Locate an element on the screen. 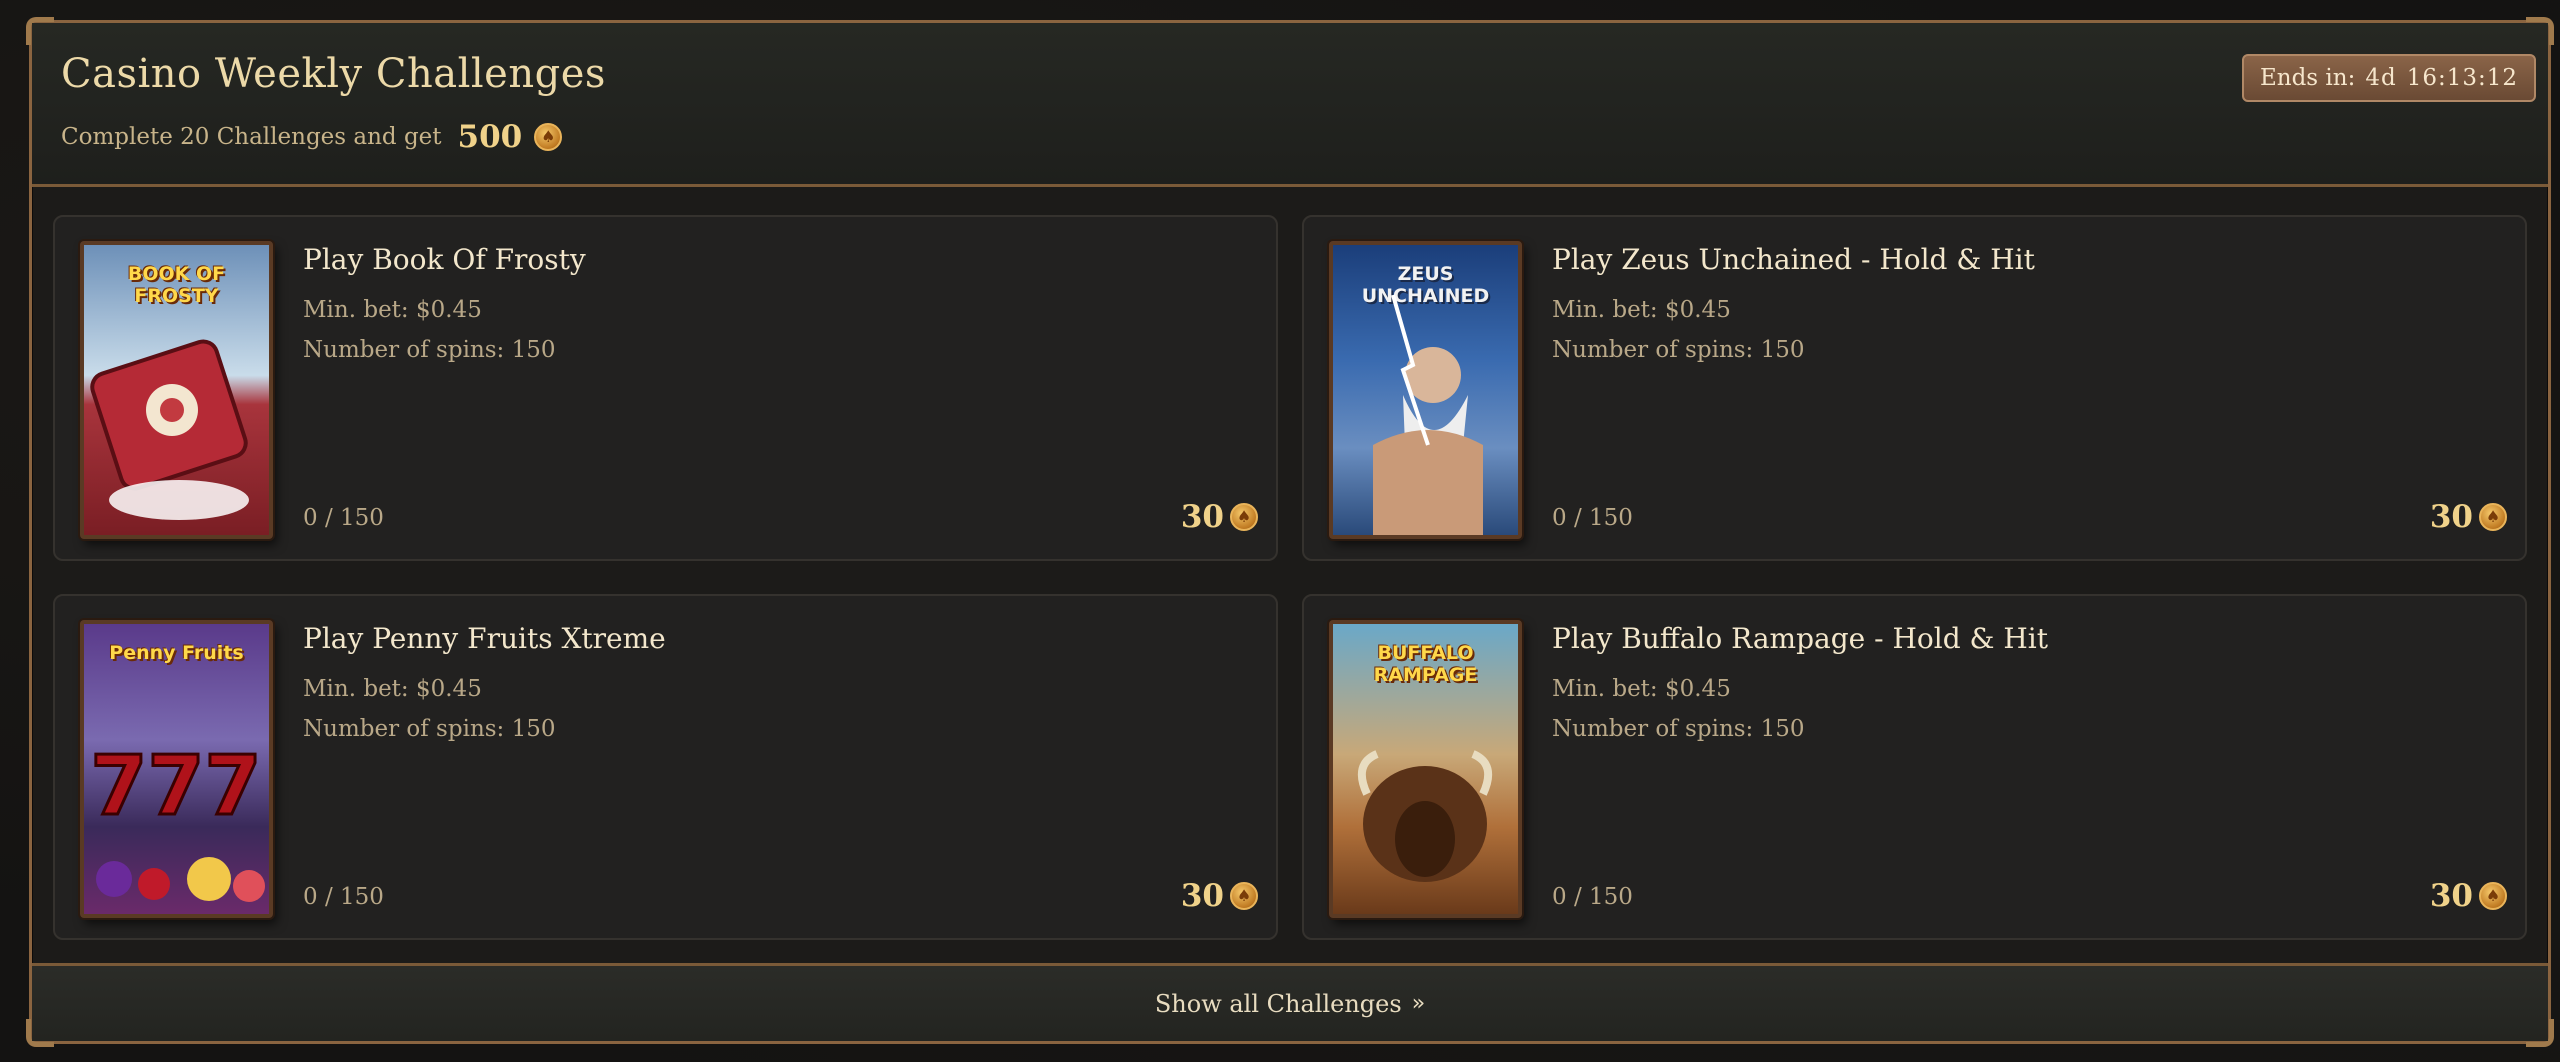 Image resolution: width=2560 pixels, height=1062 pixels. game-thumbnail-book-of-frosty: BOOK OF FROSTY is located at coordinates (176, 390).